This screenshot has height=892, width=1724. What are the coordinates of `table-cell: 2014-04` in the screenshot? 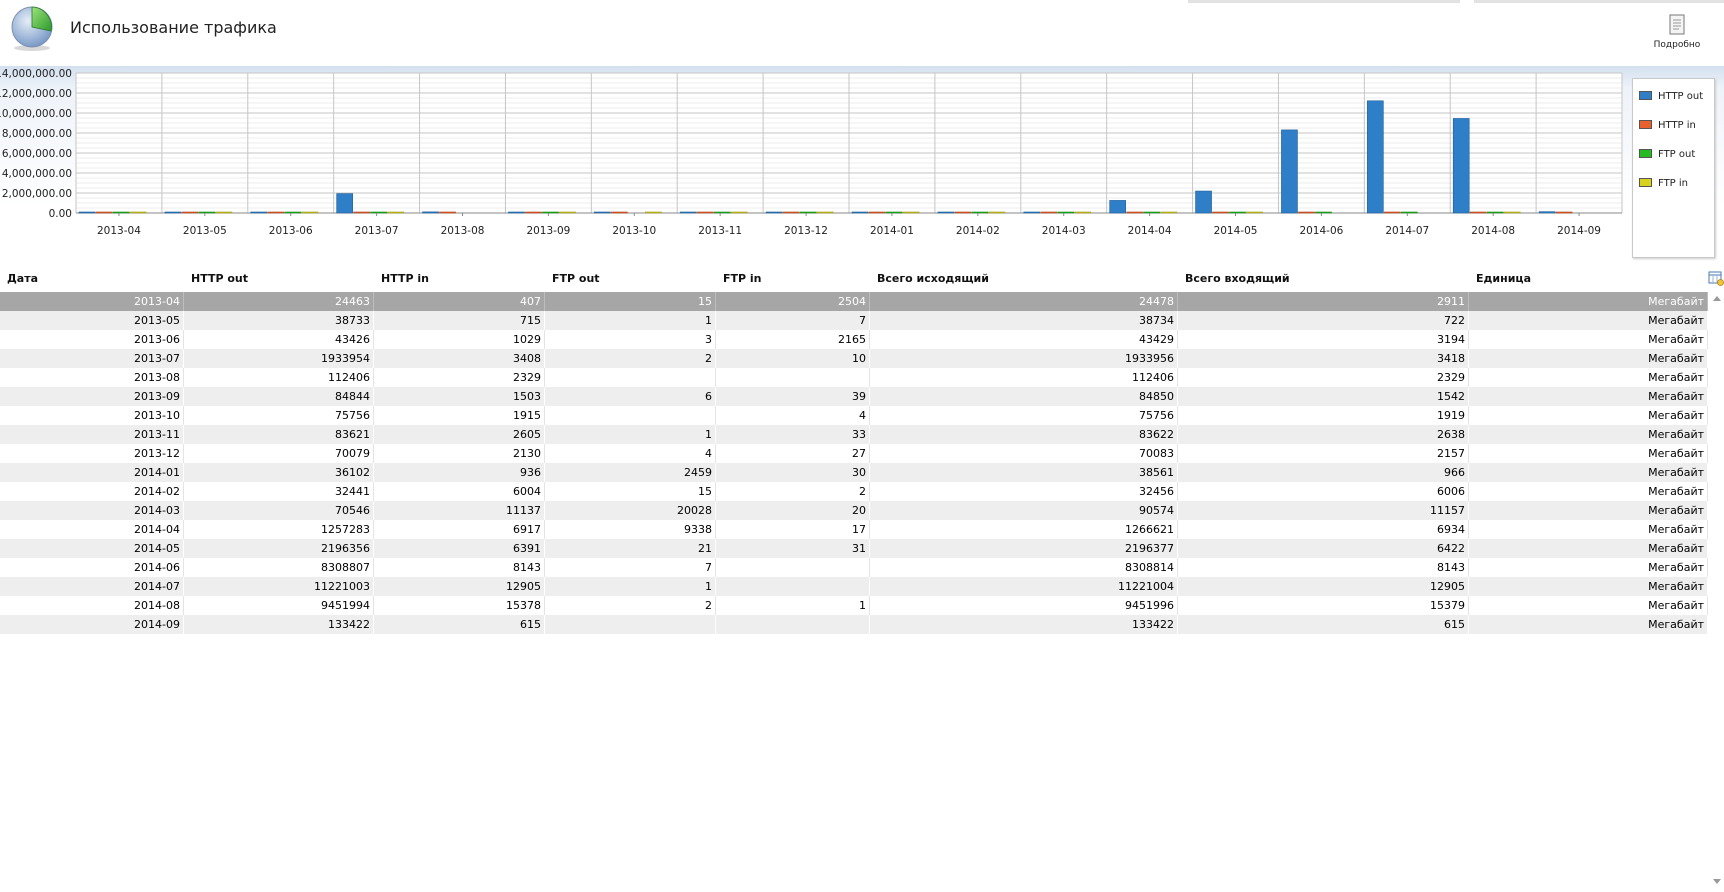 It's located at (92, 529).